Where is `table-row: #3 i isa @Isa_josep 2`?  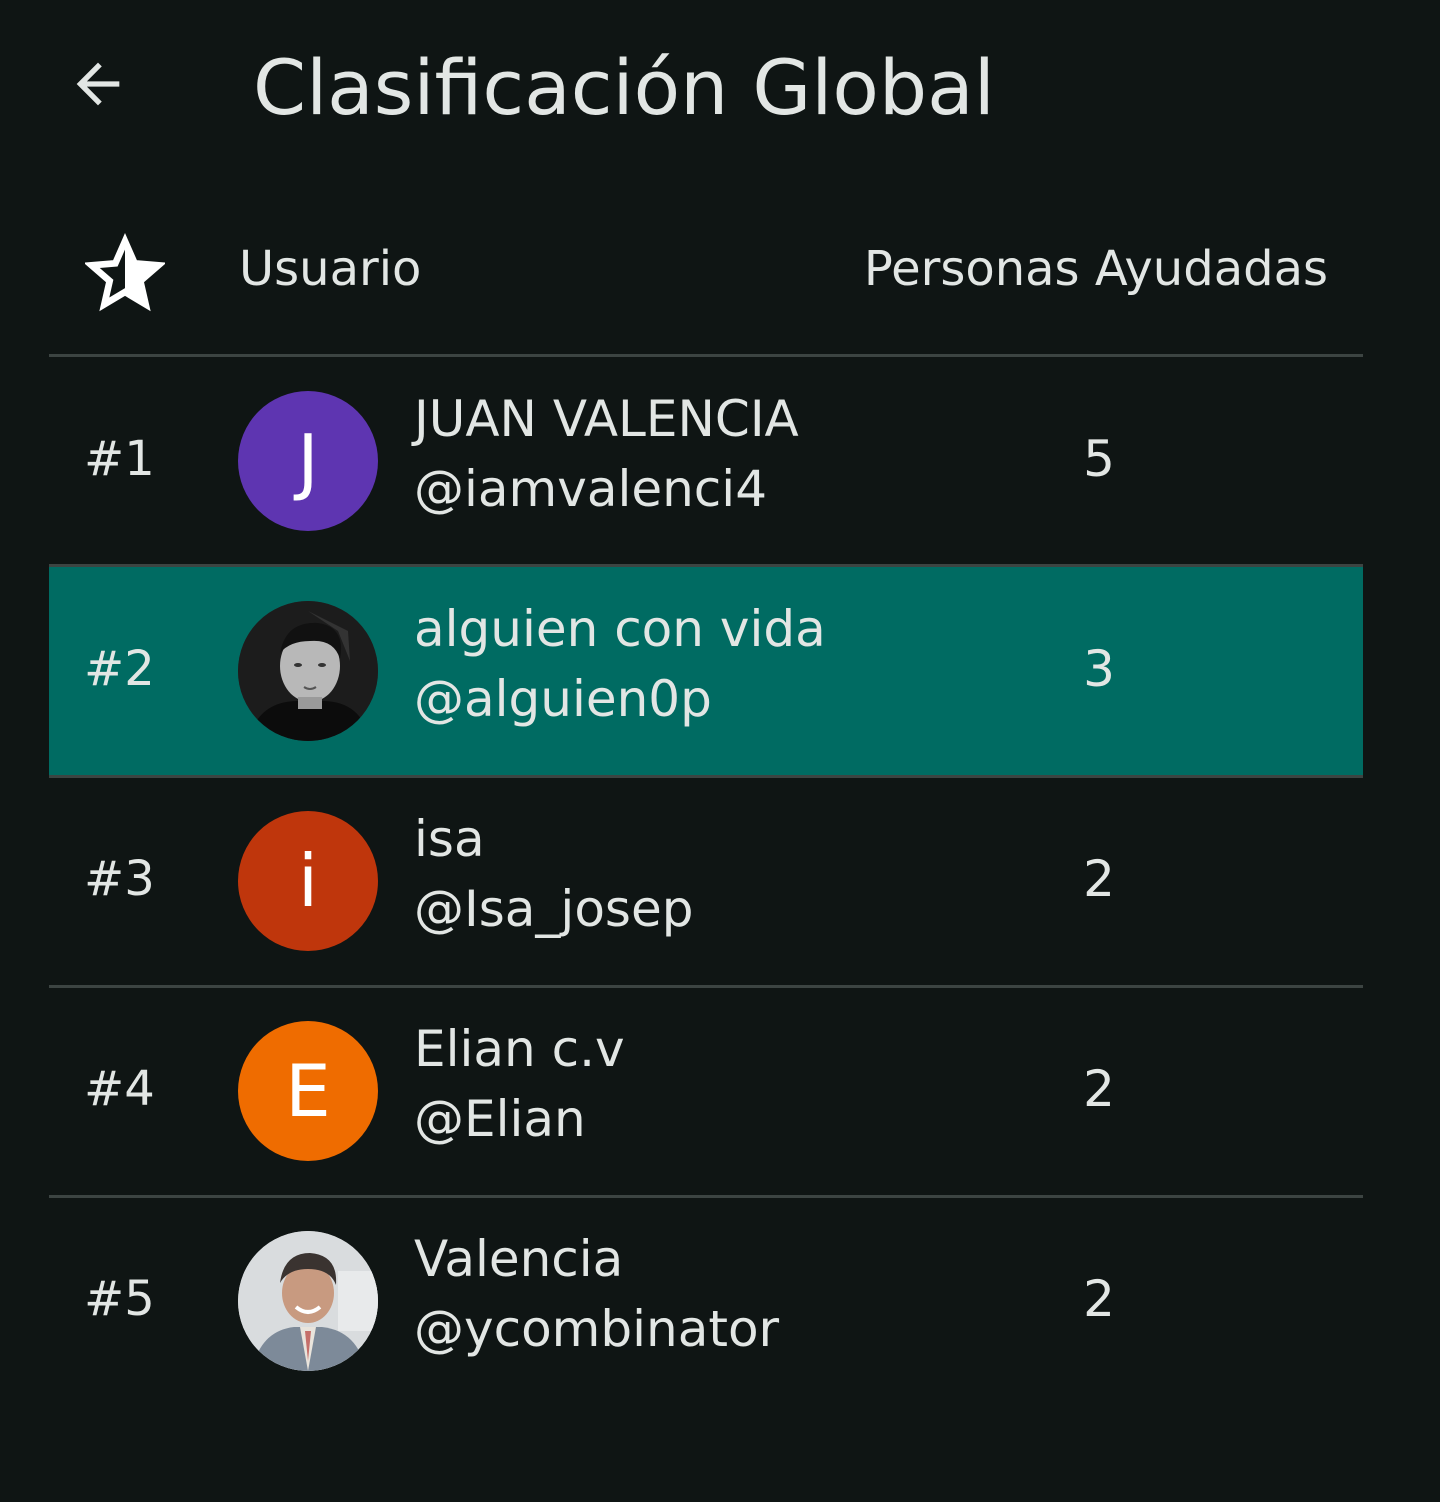
table-row: #3 i isa @Isa_josep 2 is located at coordinates (706, 881).